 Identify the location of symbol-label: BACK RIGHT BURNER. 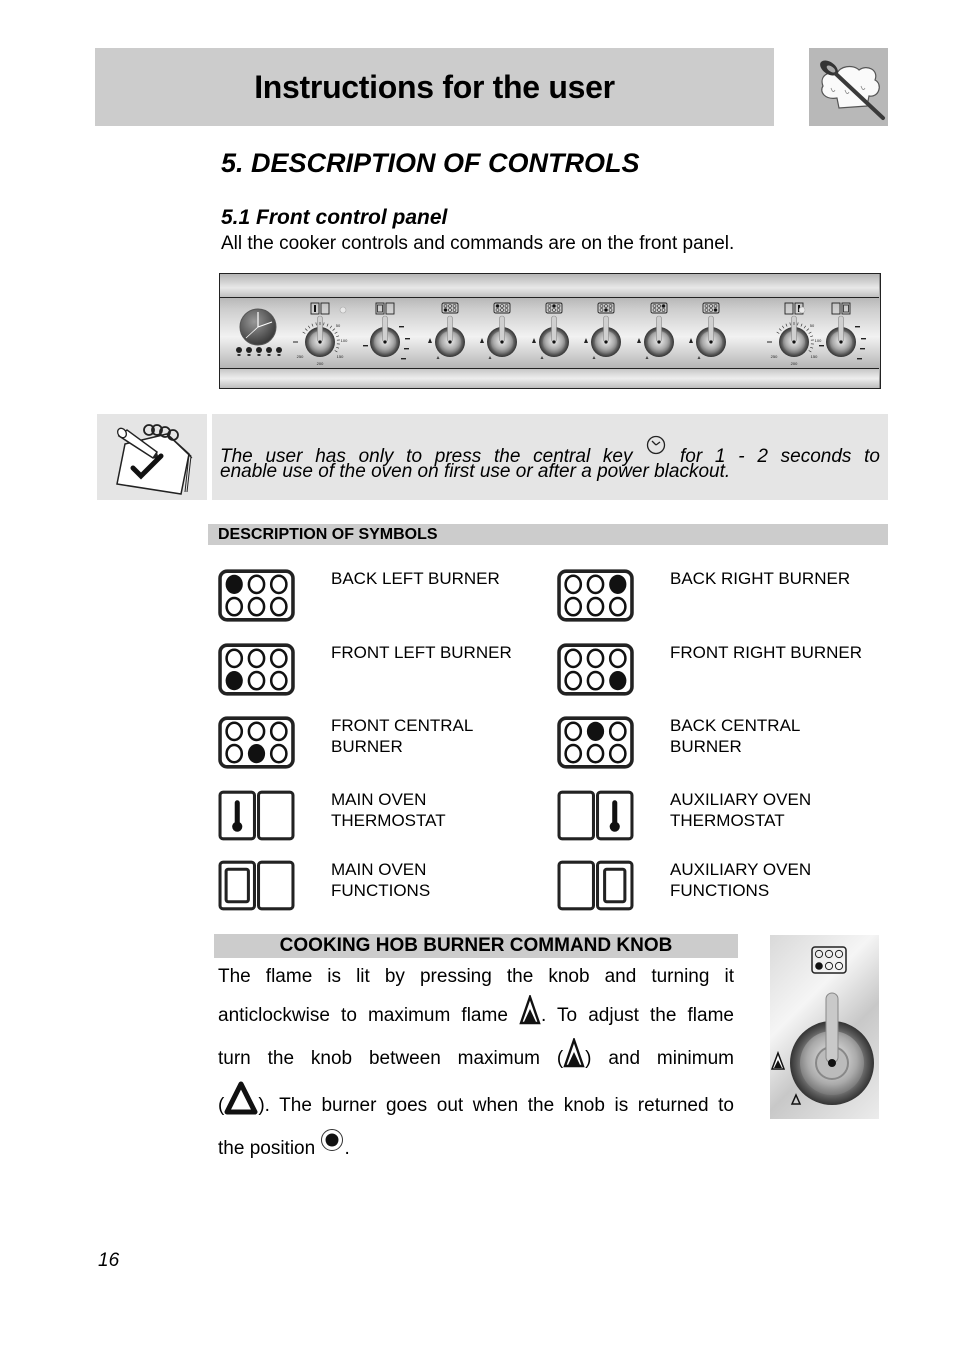
(760, 578).